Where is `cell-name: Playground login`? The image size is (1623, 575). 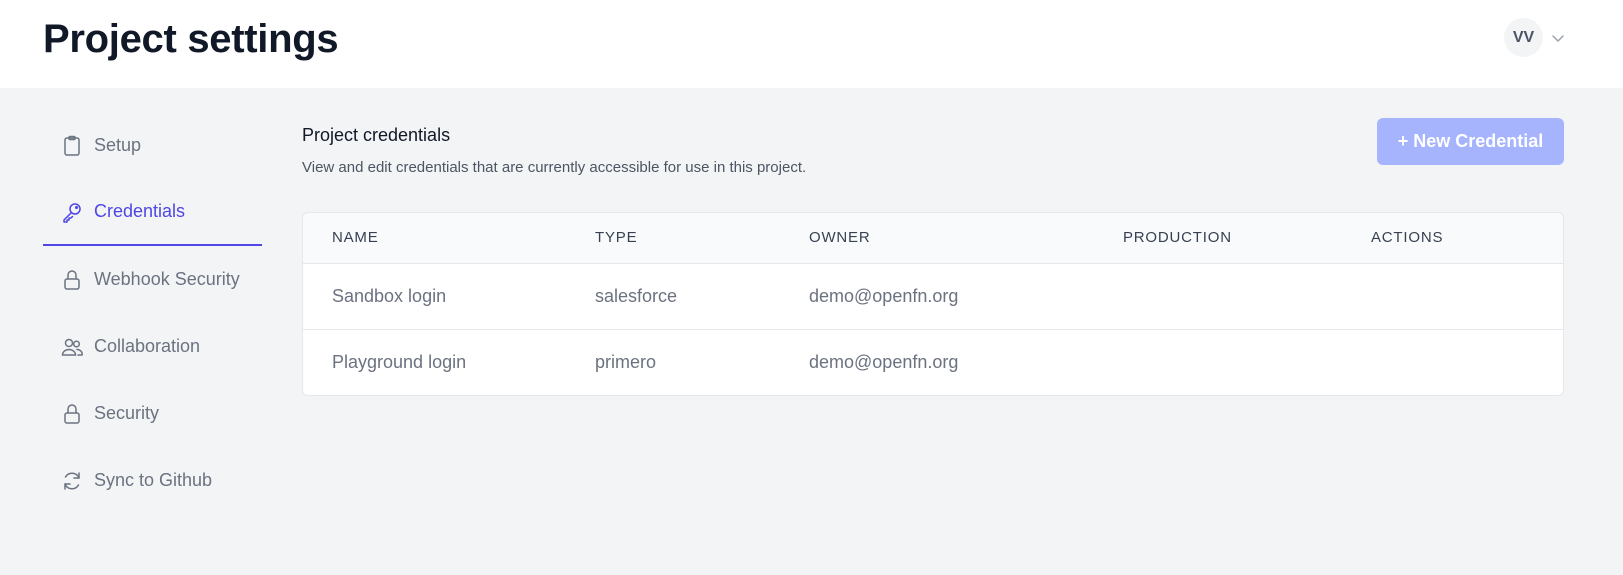 cell-name: Playground login is located at coordinates (449, 361).